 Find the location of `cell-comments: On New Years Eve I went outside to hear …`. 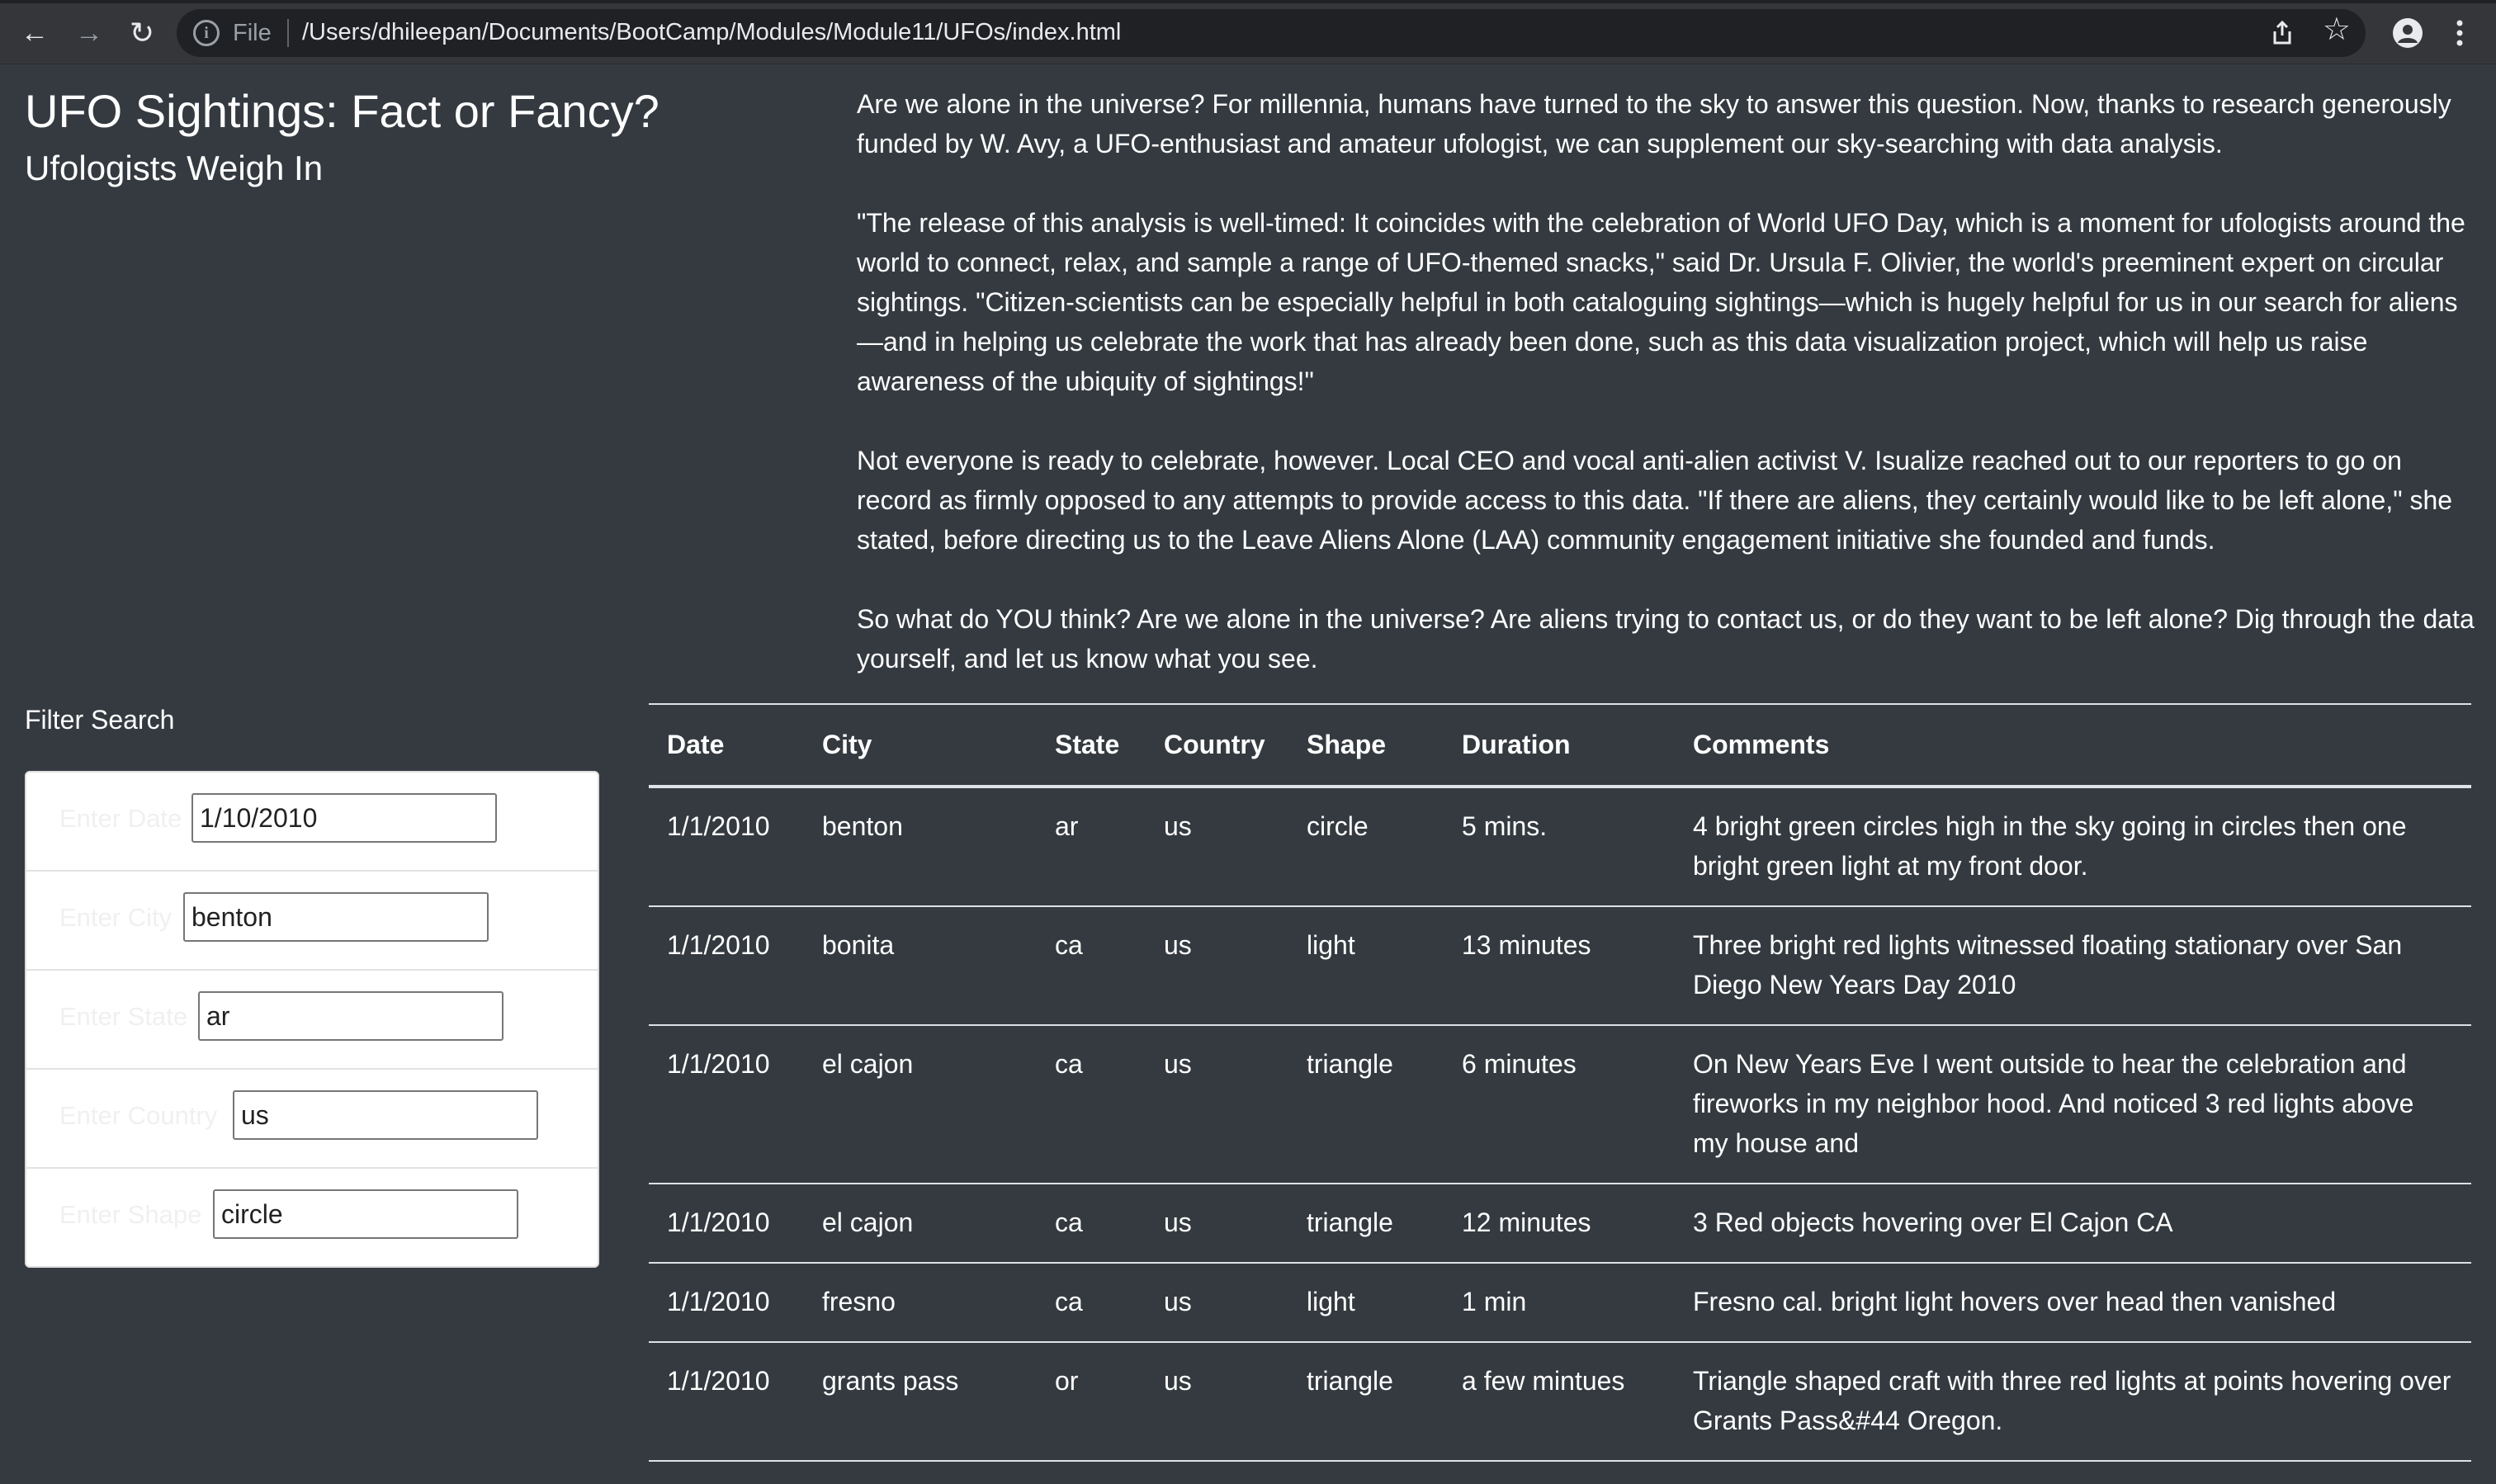

cell-comments: On New Years Eve I went outside to hear … is located at coordinates (2073, 1104).